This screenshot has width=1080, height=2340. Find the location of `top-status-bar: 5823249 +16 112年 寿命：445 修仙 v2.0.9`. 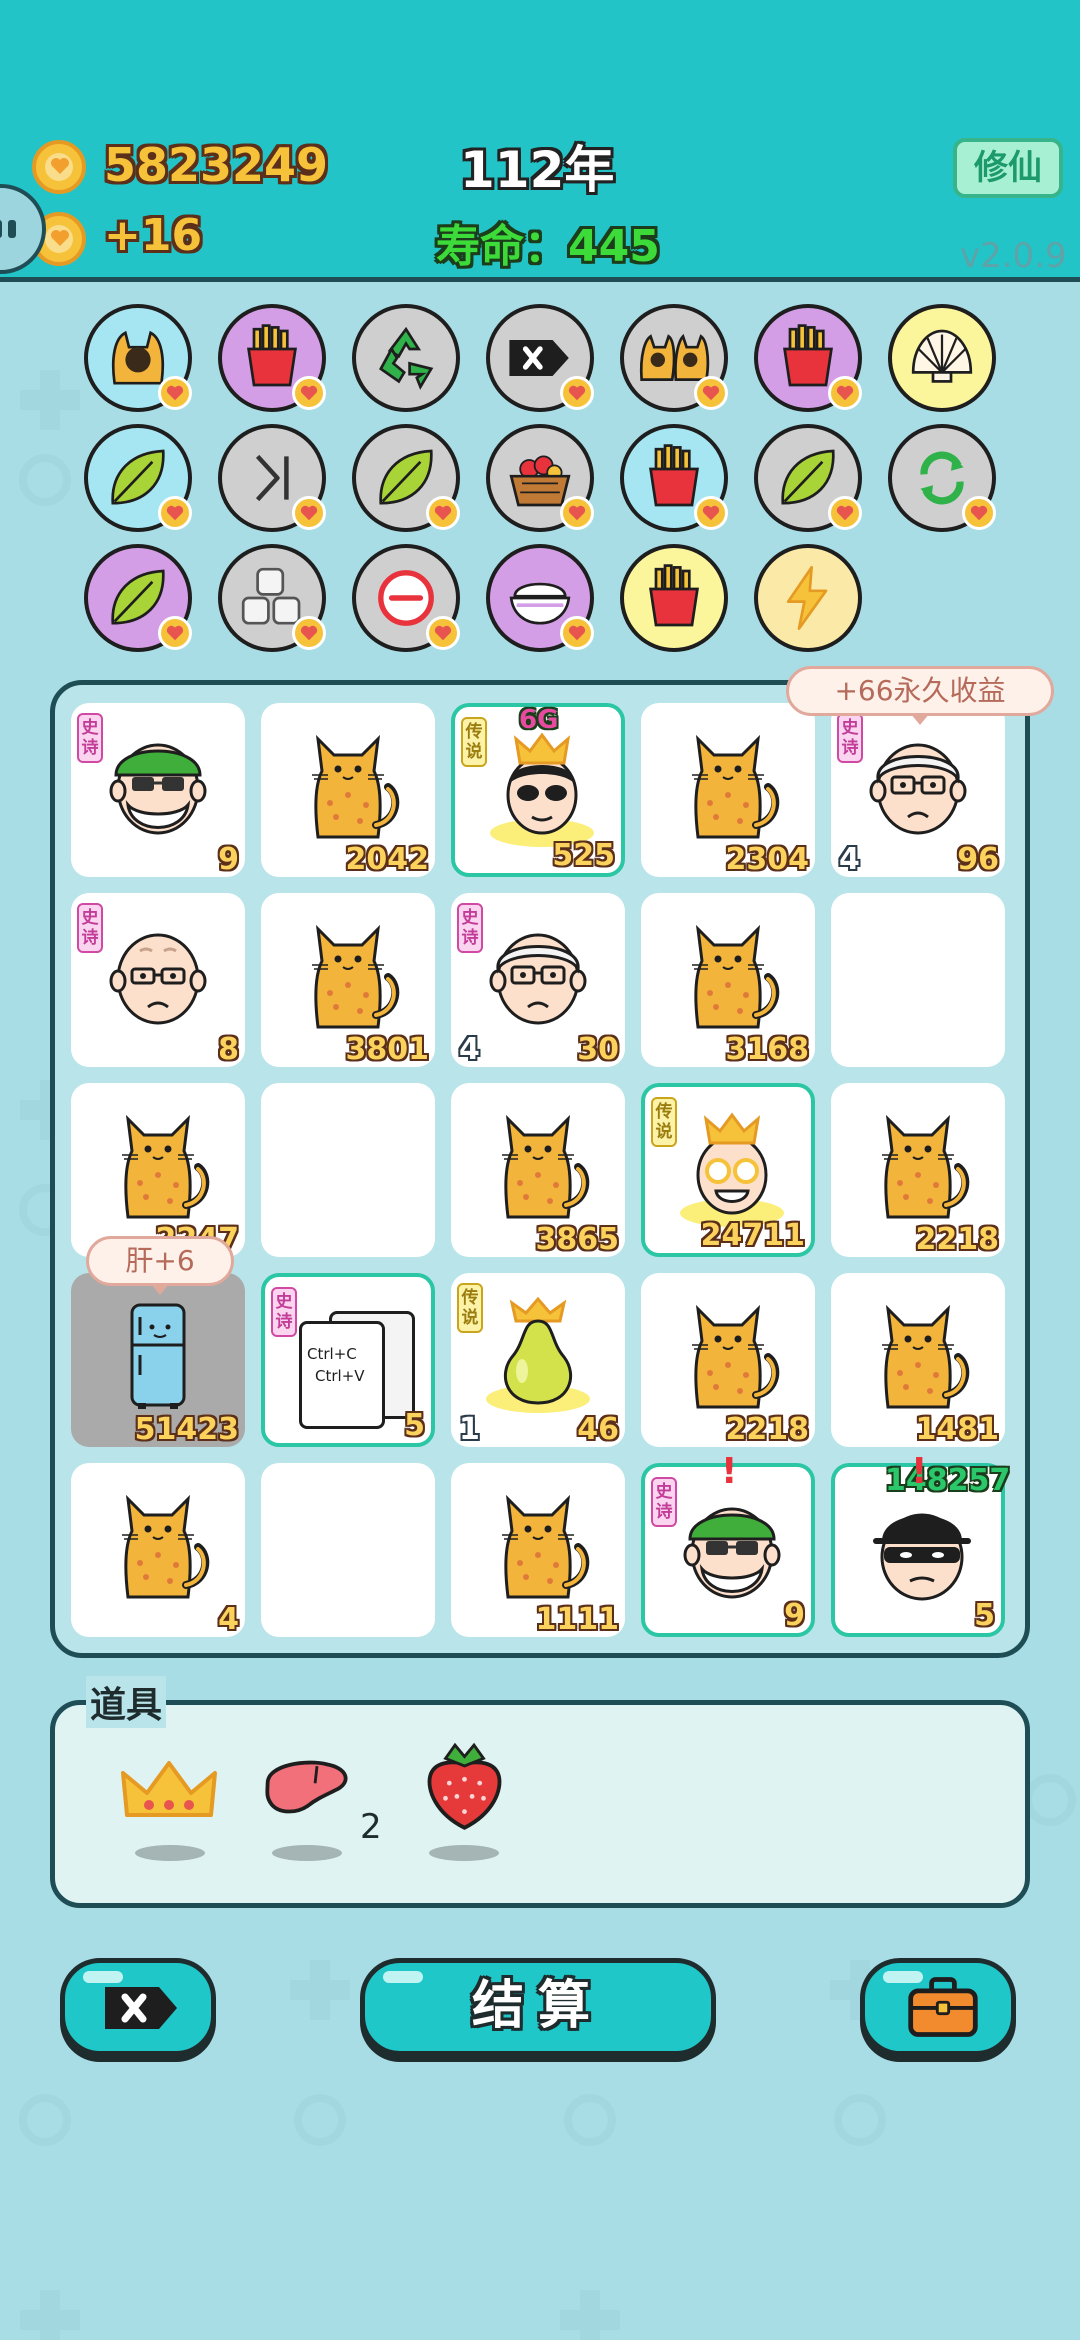

top-status-bar: 5823249 +16 112年 寿命：445 修仙 v2.0.9 is located at coordinates (540, 141).